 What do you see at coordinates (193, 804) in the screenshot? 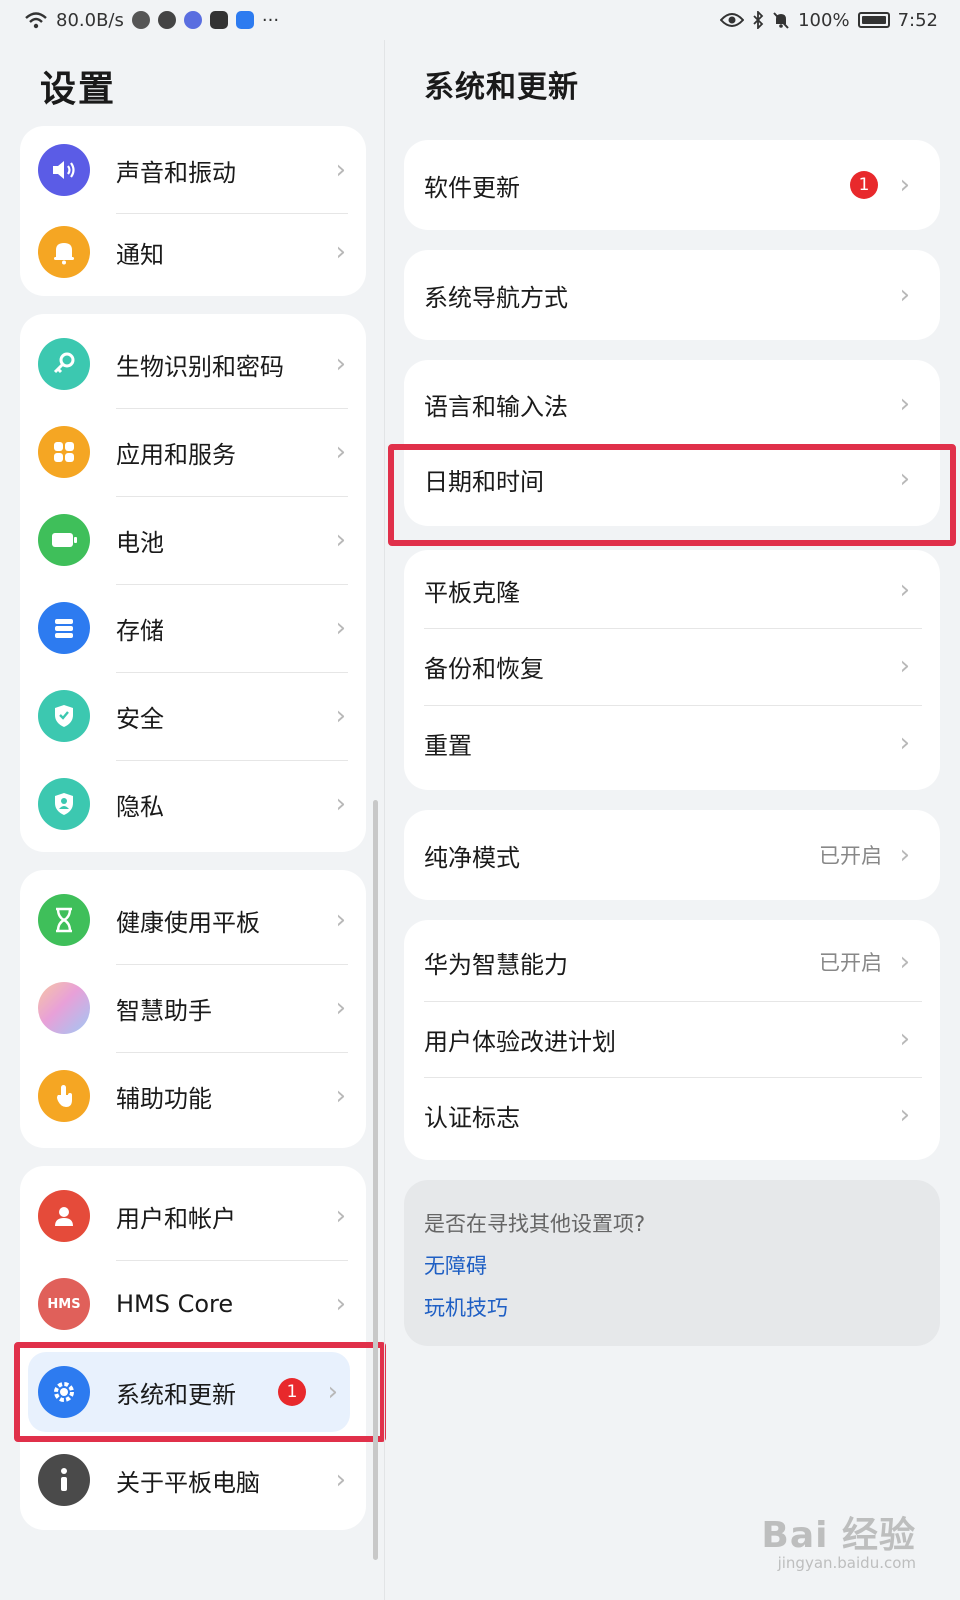
I see `sidebar-item-privacy: 隐私 ›` at bounding box center [193, 804].